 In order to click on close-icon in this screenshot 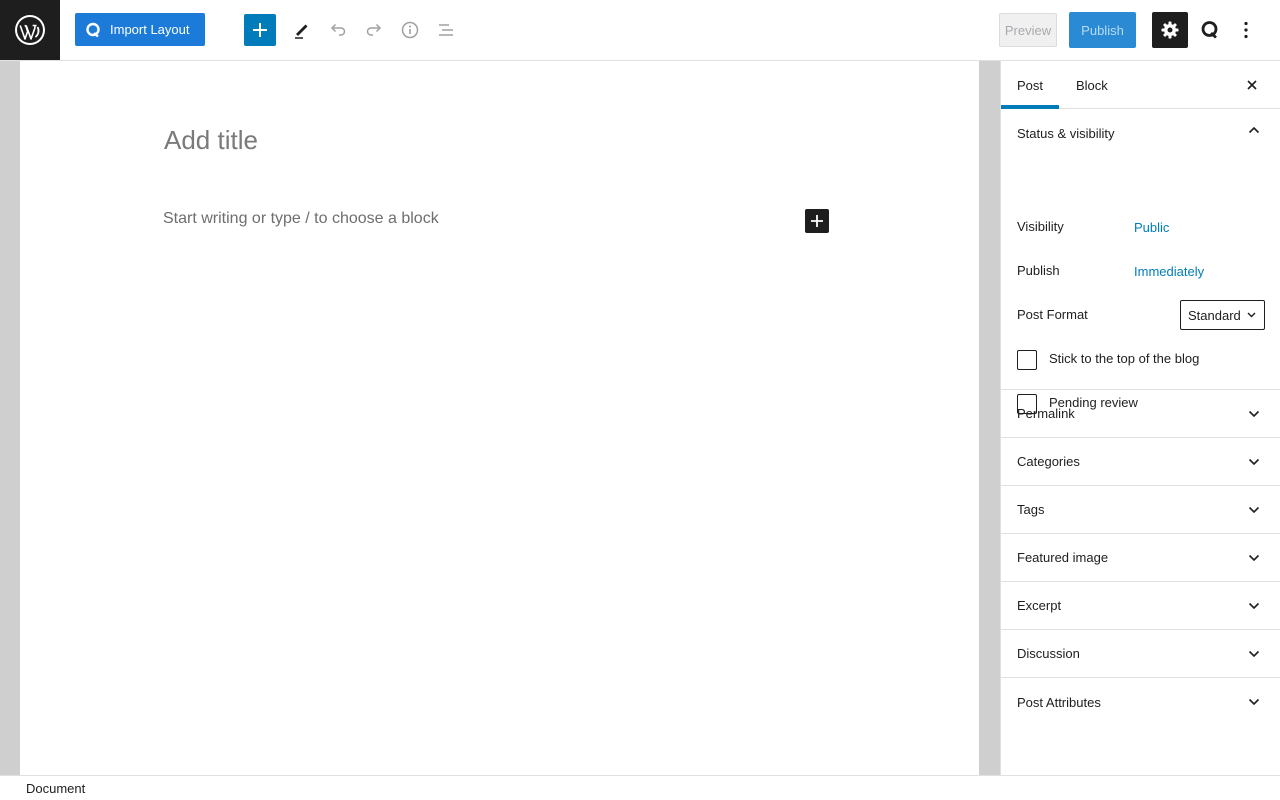, I will do `click(1252, 85)`.